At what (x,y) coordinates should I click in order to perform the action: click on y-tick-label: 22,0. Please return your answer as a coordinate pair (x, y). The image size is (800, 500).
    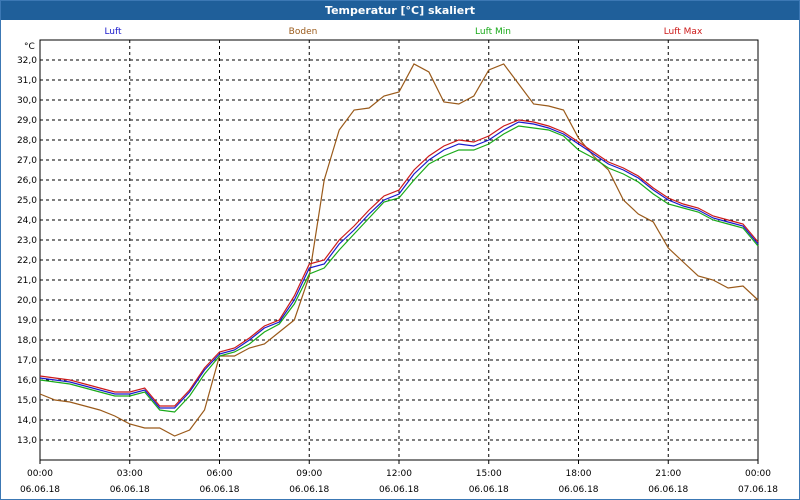
    Looking at the image, I should click on (27, 261).